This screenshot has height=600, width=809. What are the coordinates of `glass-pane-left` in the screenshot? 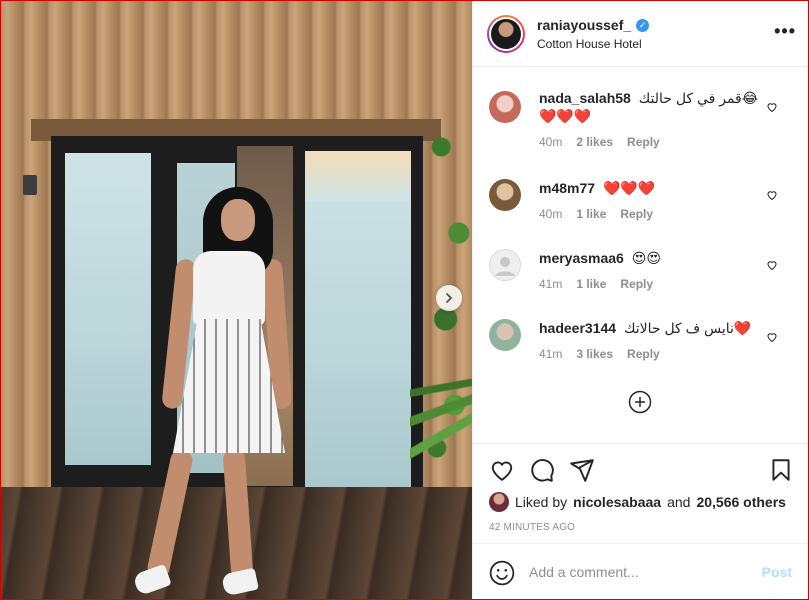 It's located at (108, 309).